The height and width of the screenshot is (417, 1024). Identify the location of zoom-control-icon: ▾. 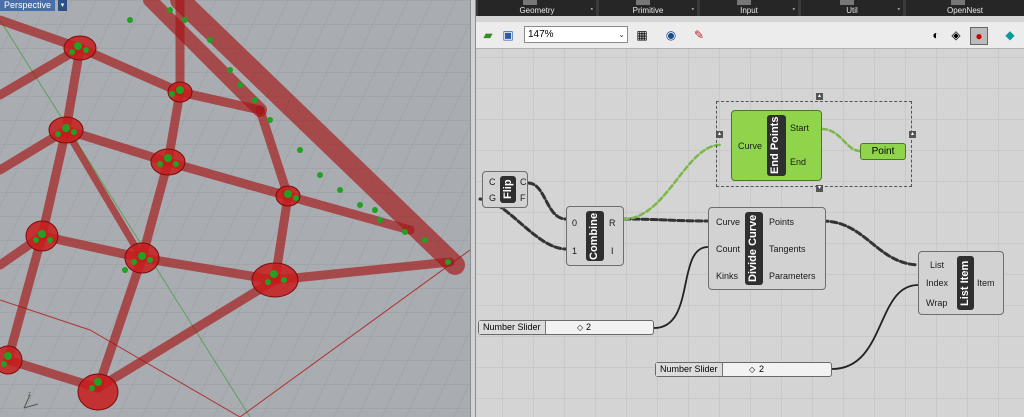
(819, 188).